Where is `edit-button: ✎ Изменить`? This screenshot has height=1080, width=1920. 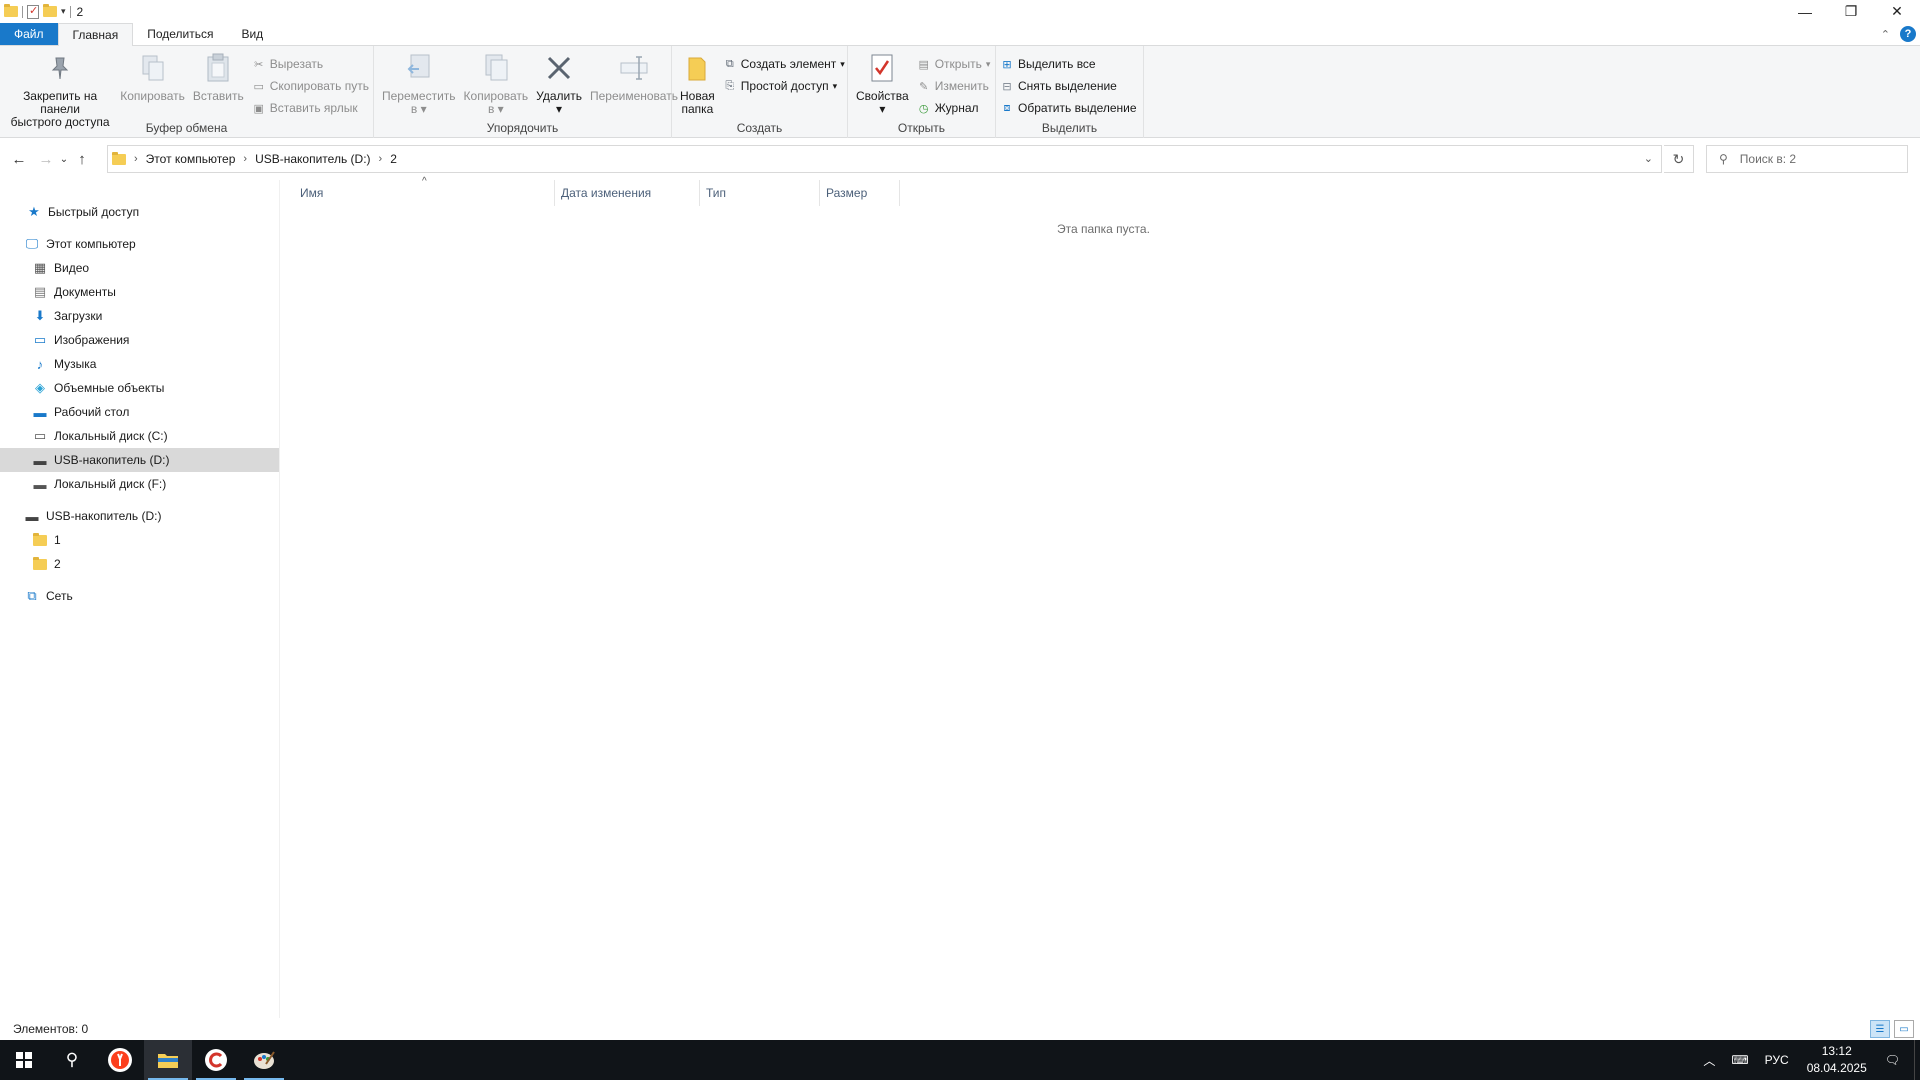 edit-button: ✎ Изменить is located at coordinates (954, 86).